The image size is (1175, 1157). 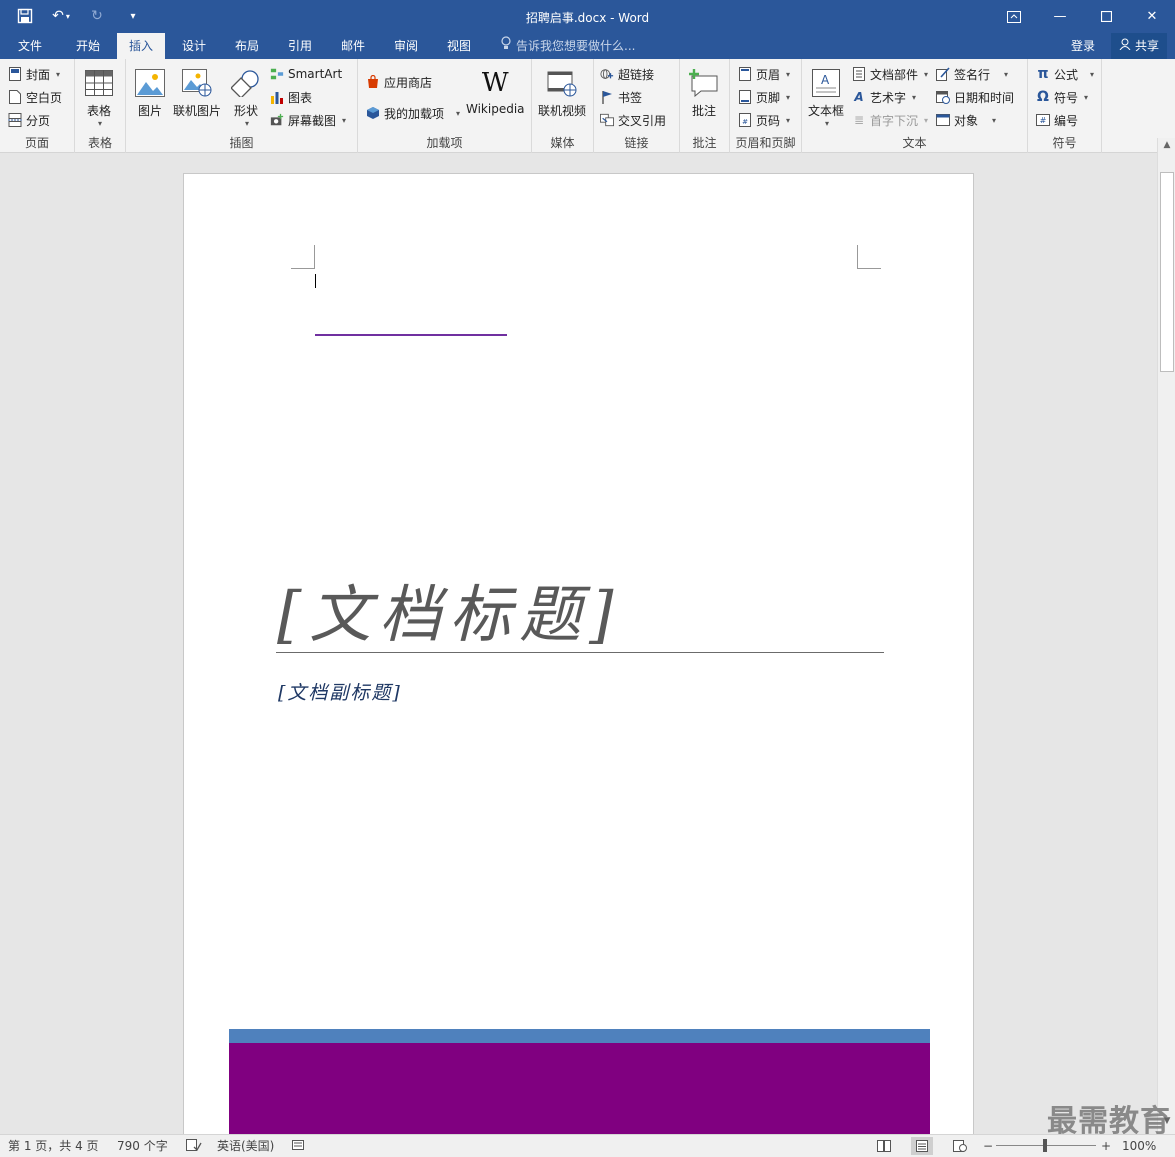 What do you see at coordinates (1065, 74) in the screenshot?
I see `equation-button: π 公式 ▾` at bounding box center [1065, 74].